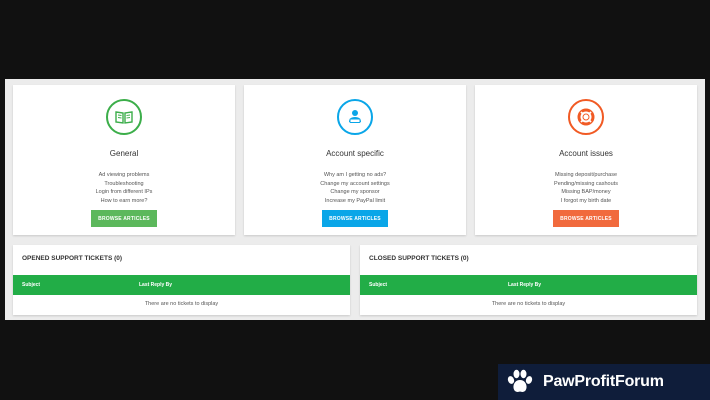 This screenshot has height=400, width=710. Describe the element at coordinates (586, 184) in the screenshot. I see `topic-link: Pending/missing cashouts` at that location.